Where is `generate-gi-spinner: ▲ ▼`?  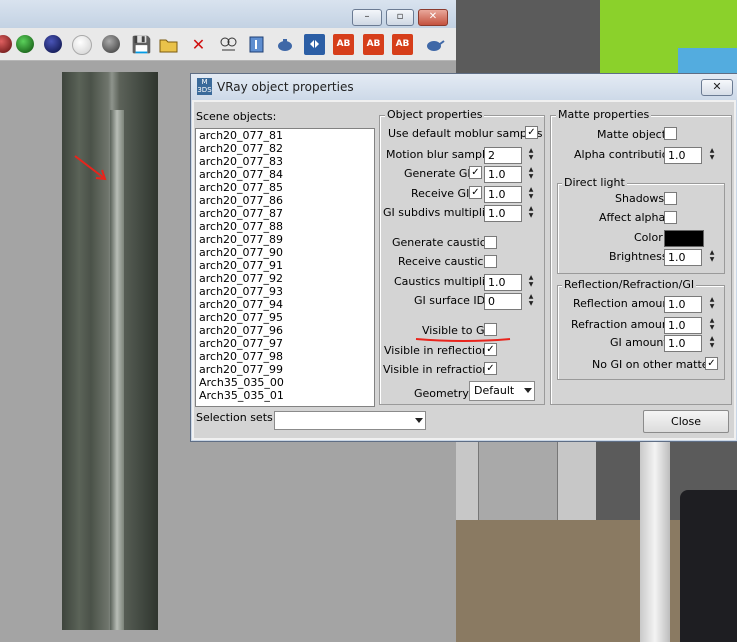
generate-gi-spinner: ▲ ▼ is located at coordinates (531, 173).